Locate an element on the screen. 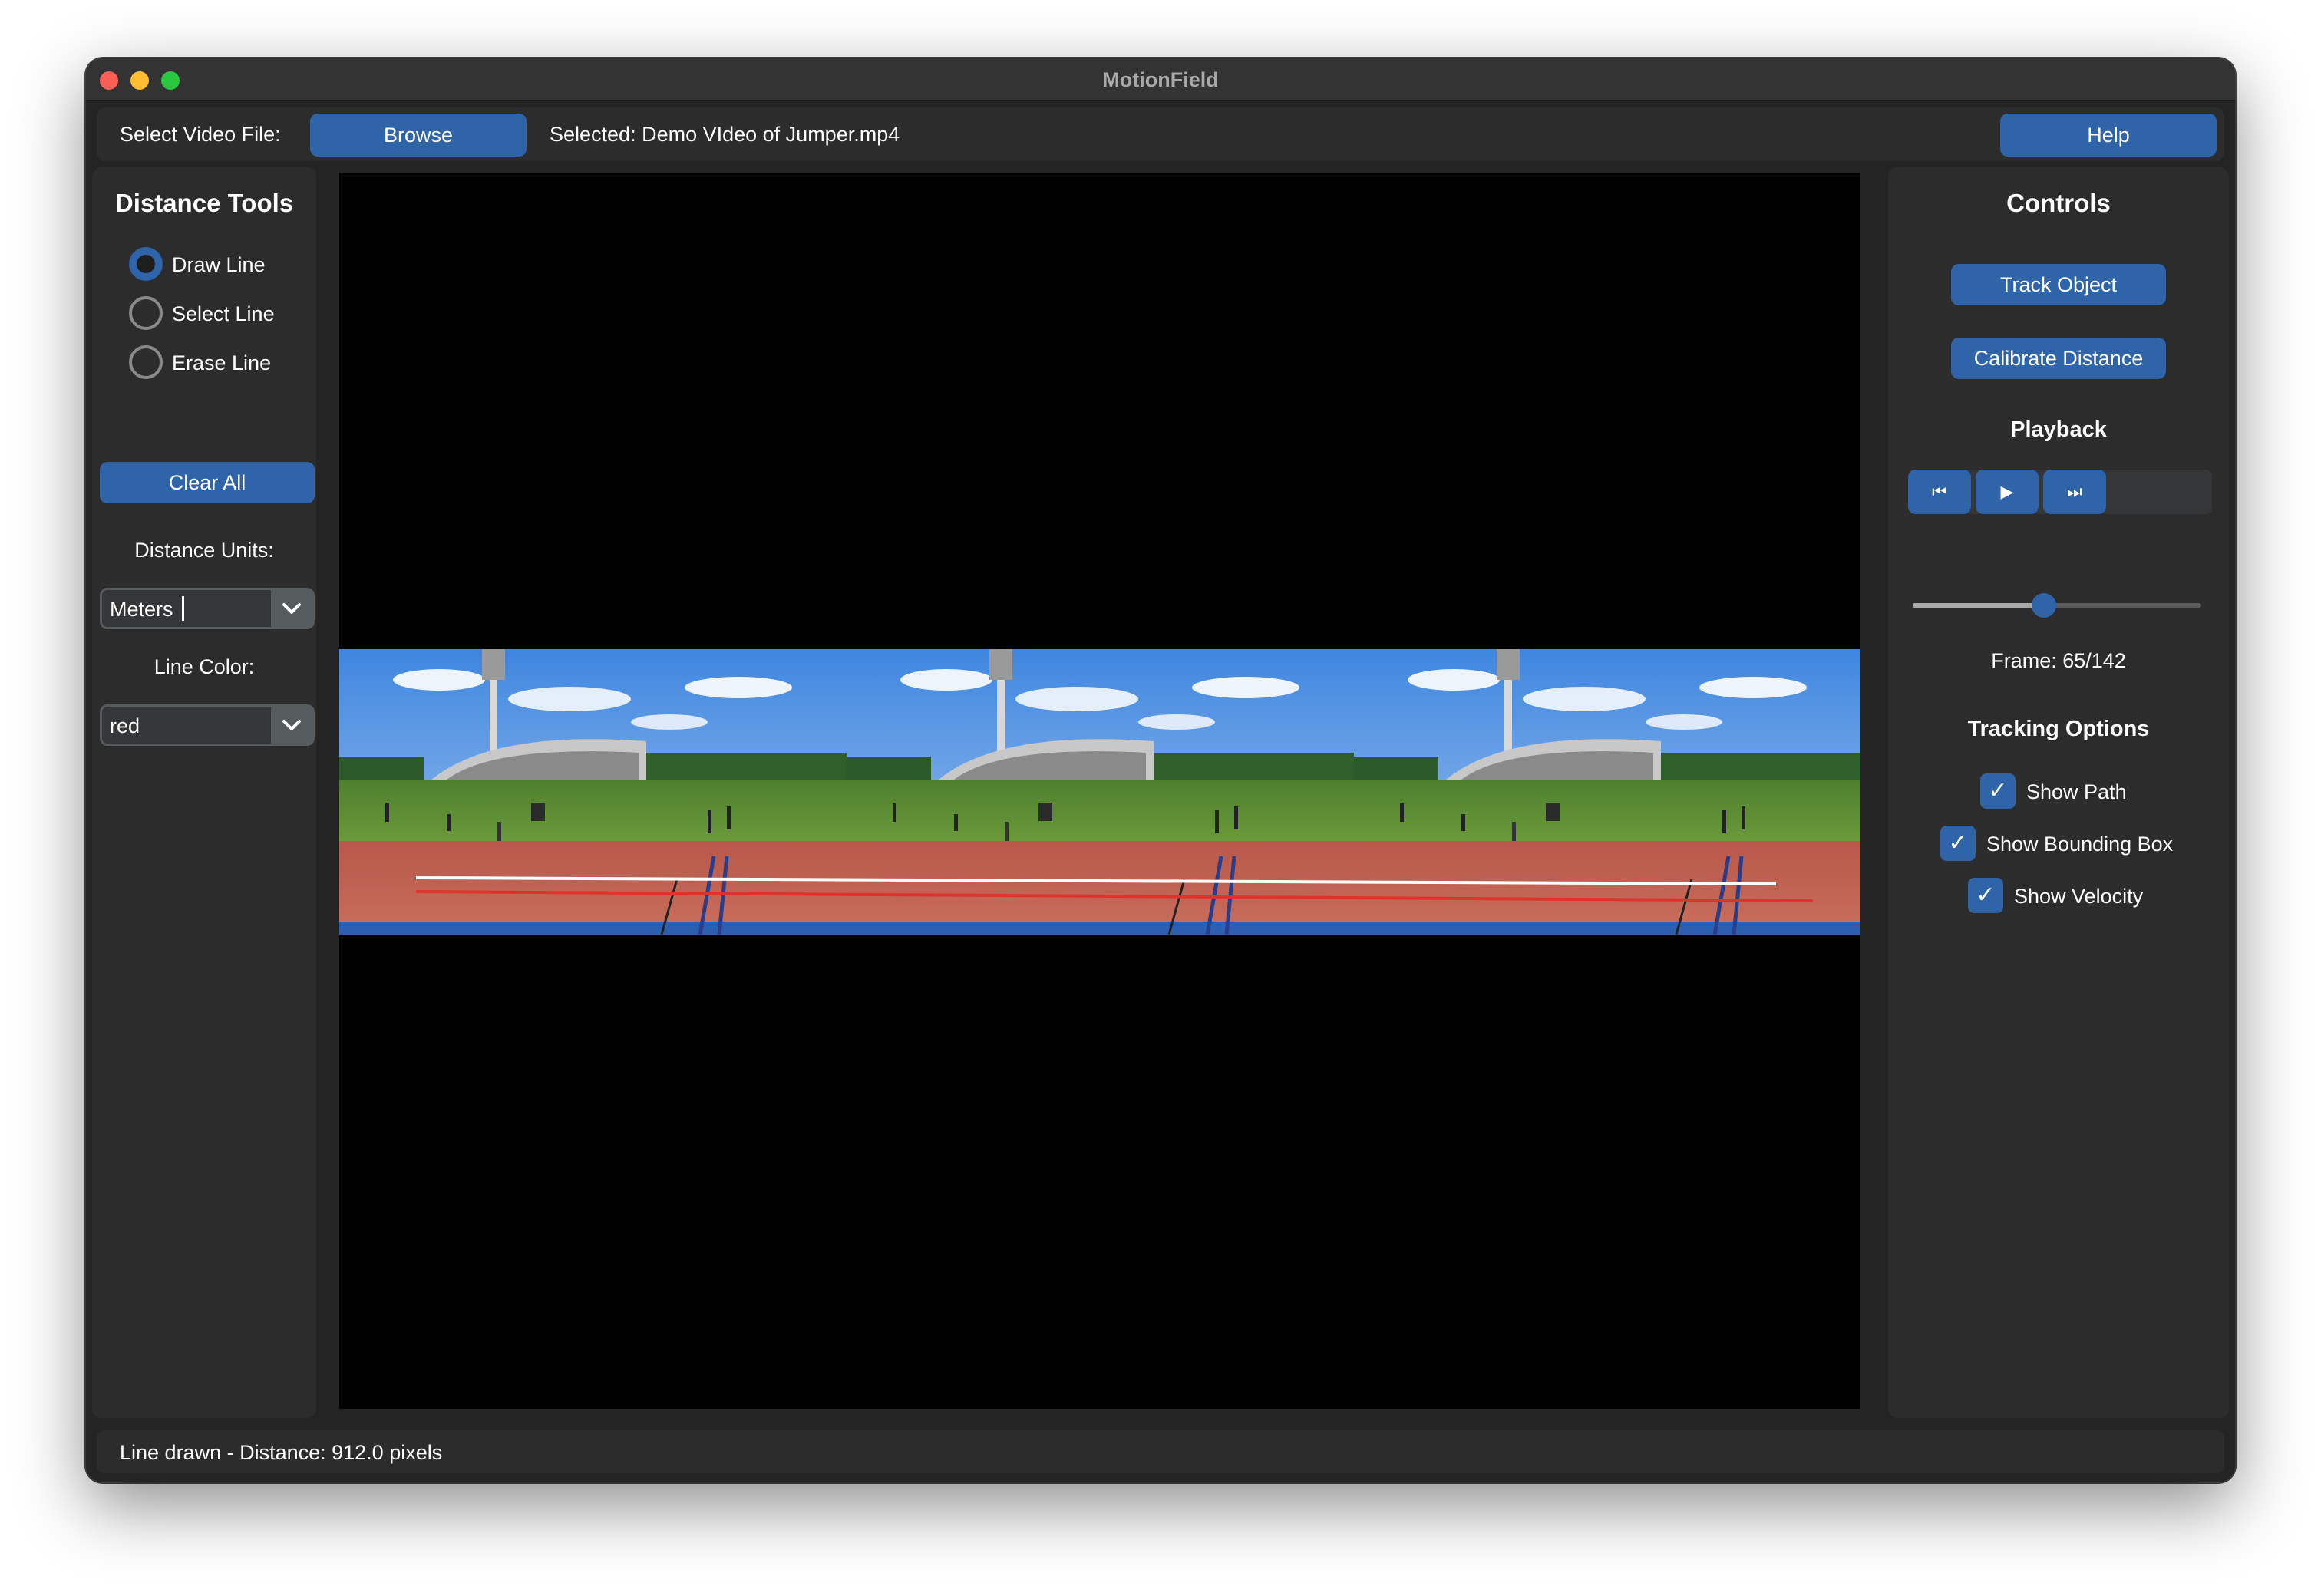  radio-button-selected is located at coordinates (146, 264).